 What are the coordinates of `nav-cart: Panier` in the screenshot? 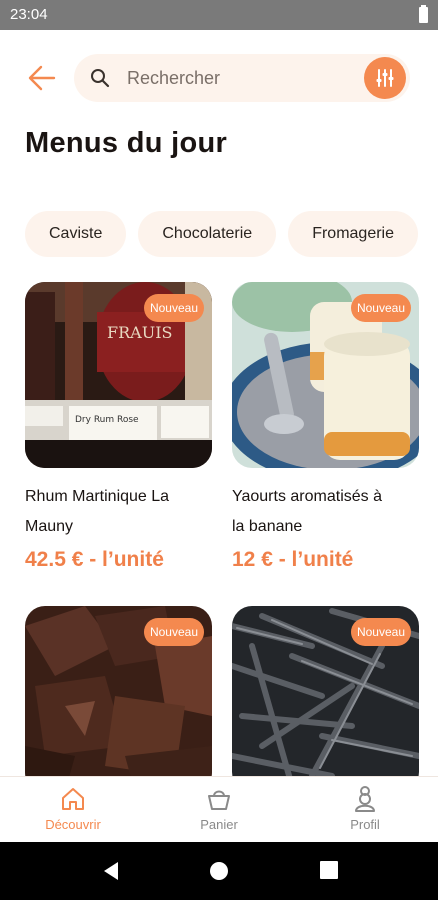 It's located at (219, 808).